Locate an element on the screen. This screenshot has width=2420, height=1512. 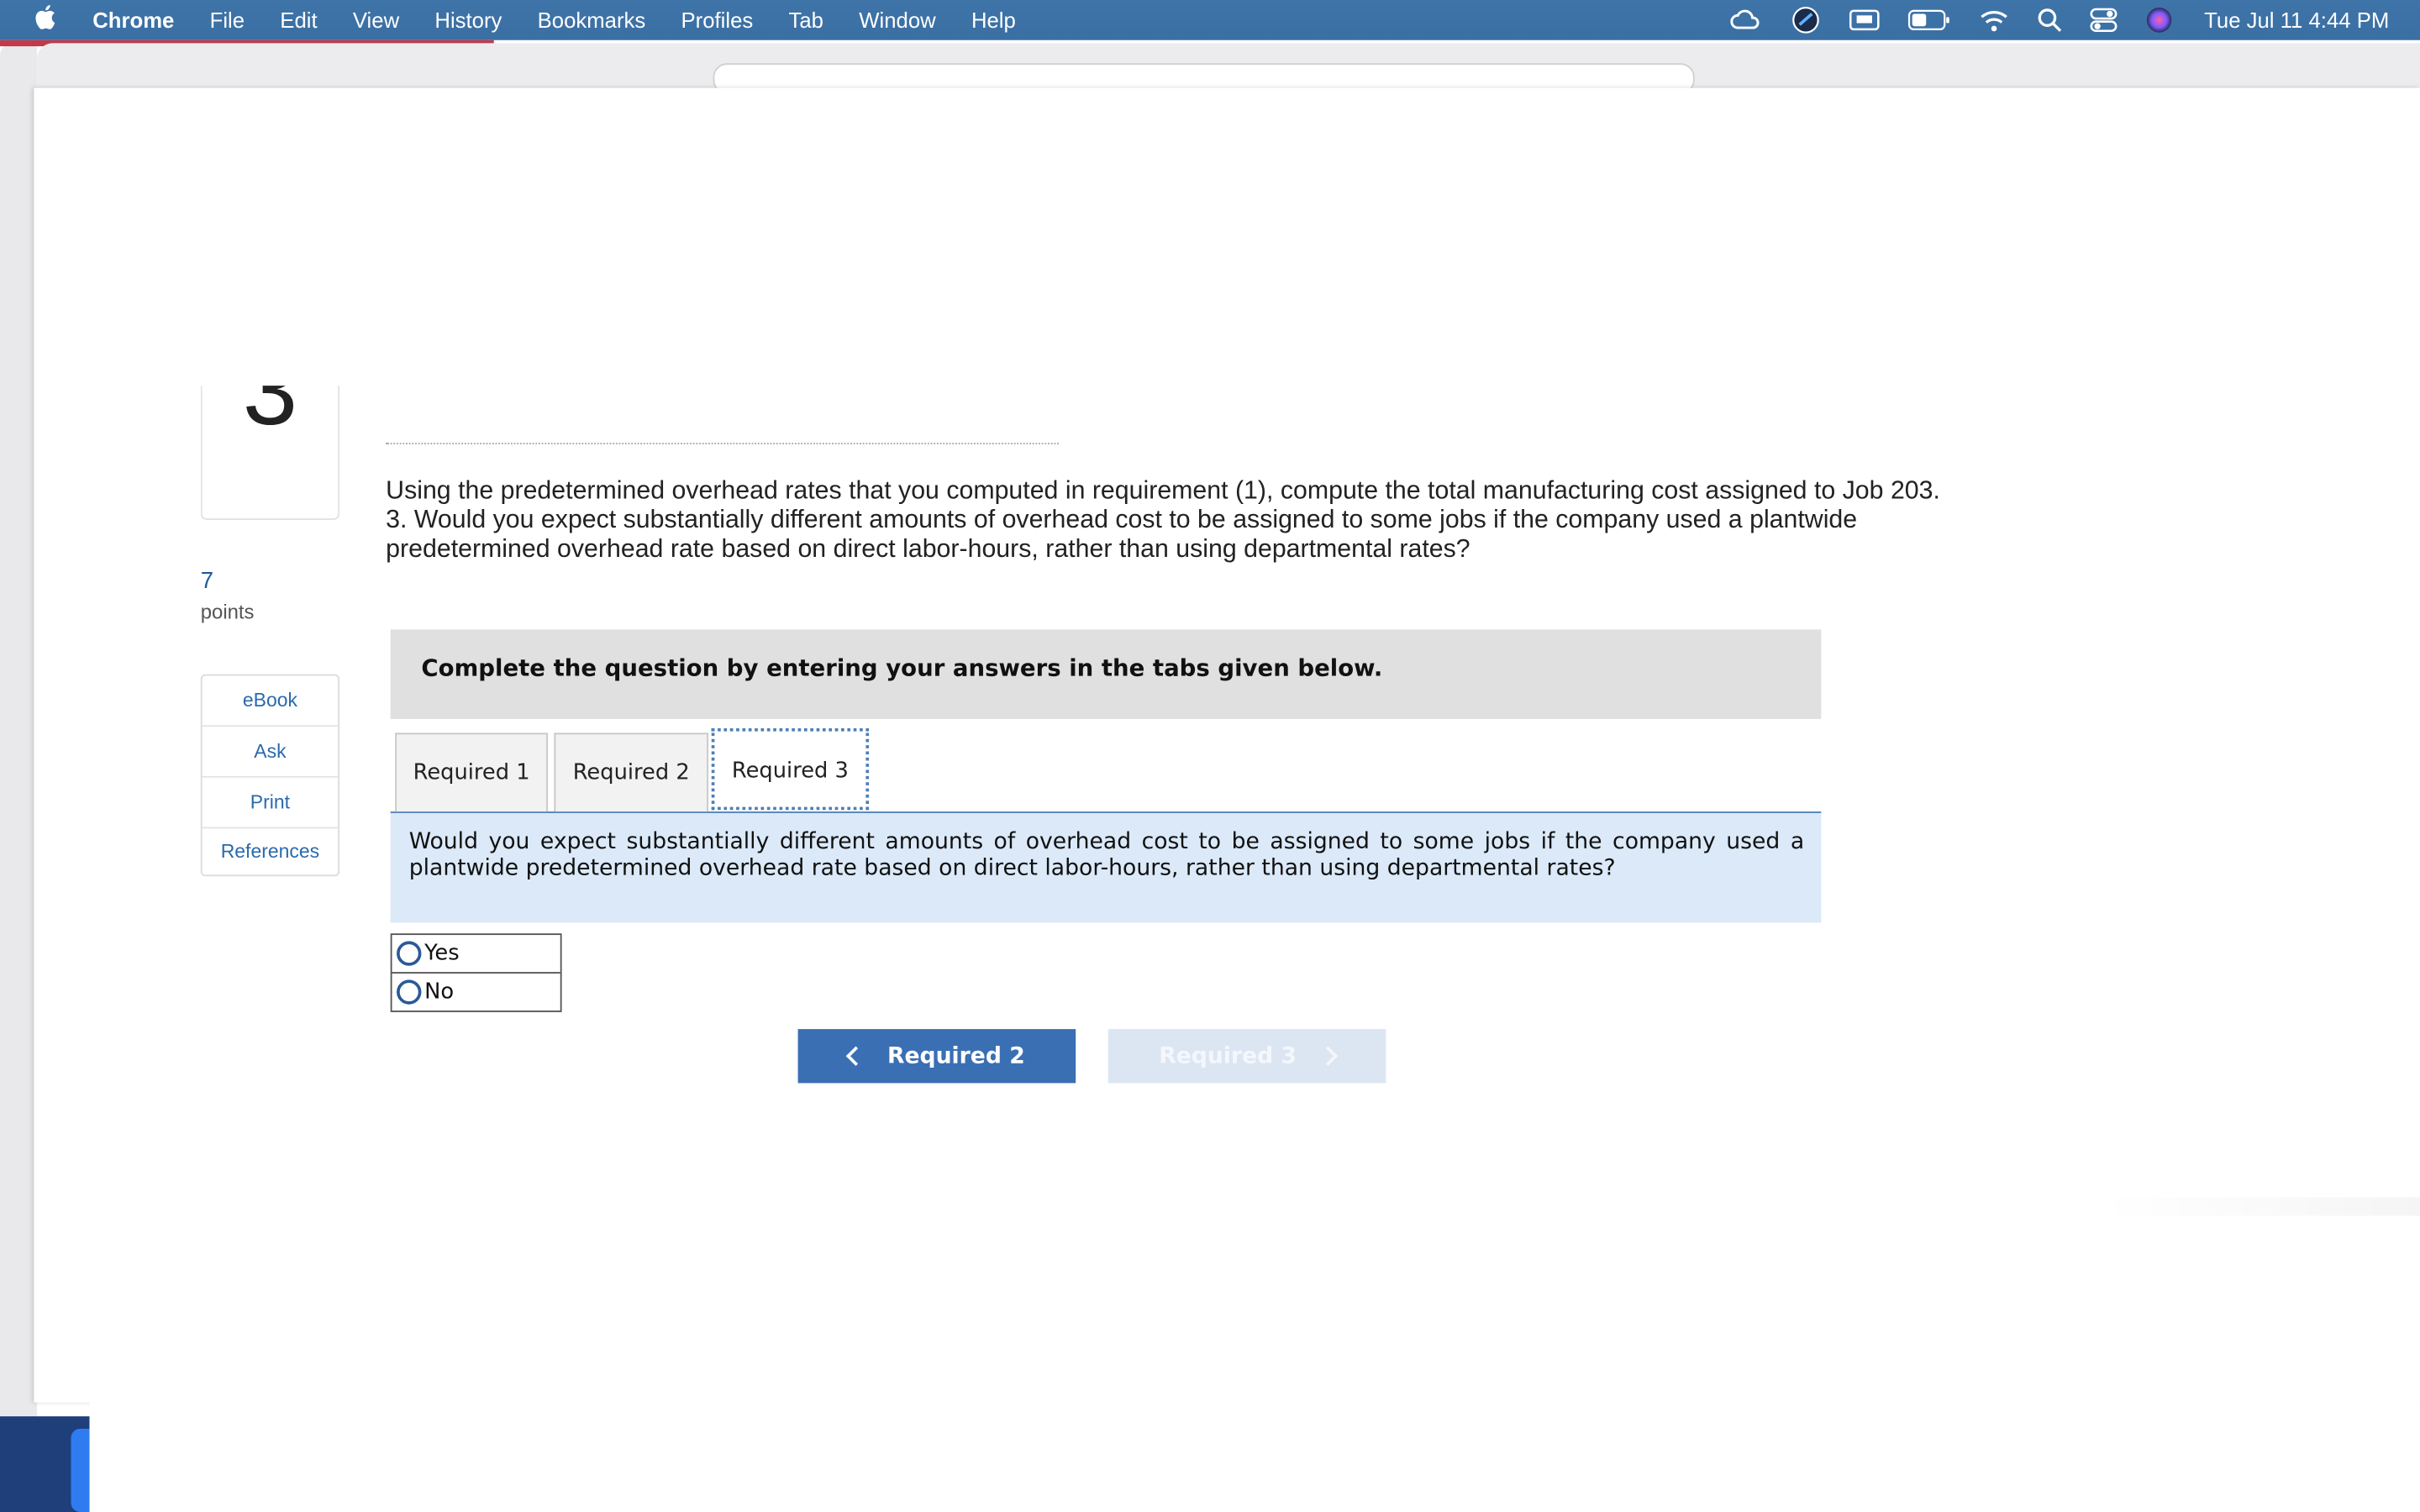
creative-cloud-icon is located at coordinates (1745, 20).